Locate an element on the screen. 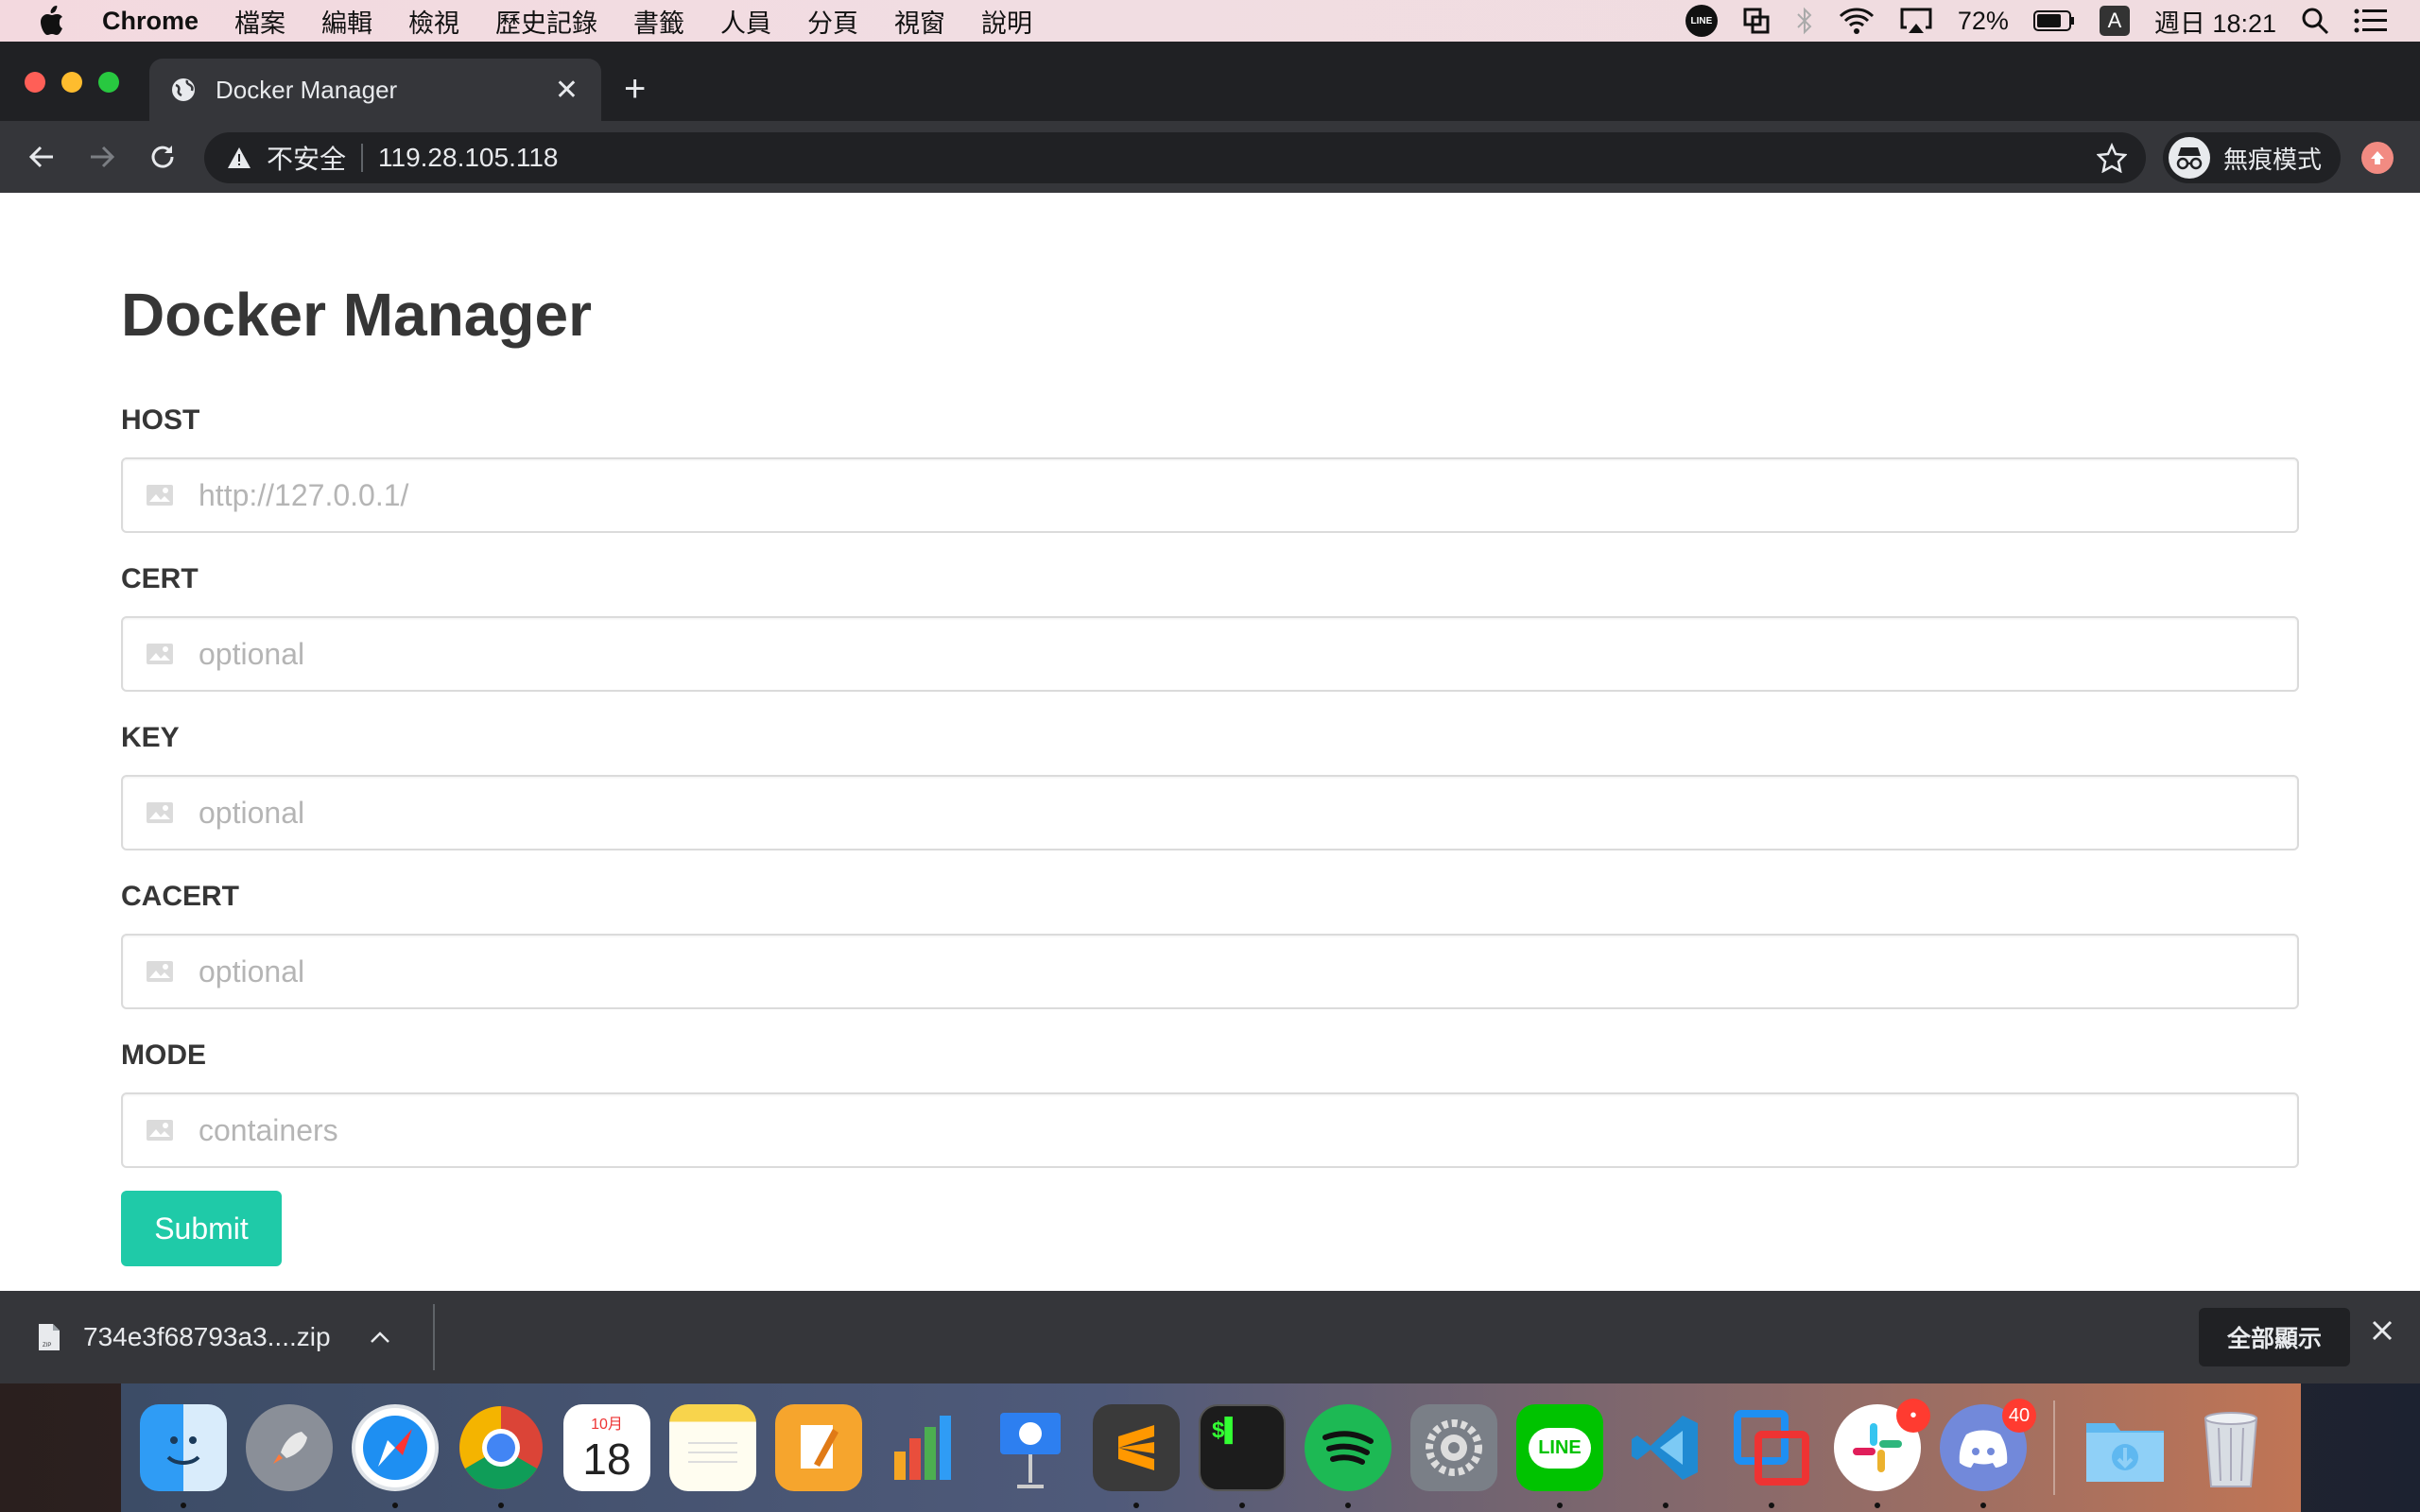 This screenshot has height=1512, width=2420. show-all-downloads-button: 全部顯示 is located at coordinates (2274, 1337).